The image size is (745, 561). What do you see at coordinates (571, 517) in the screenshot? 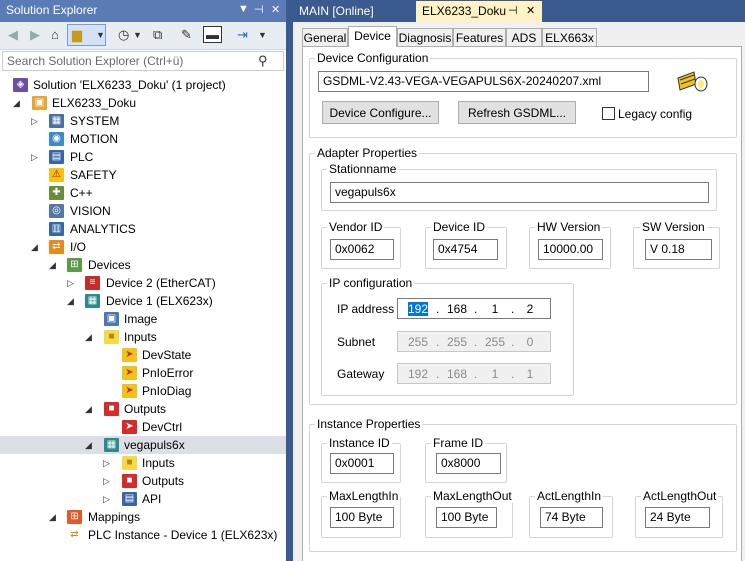
I see `act-length-in-field: 74 Byte` at bounding box center [571, 517].